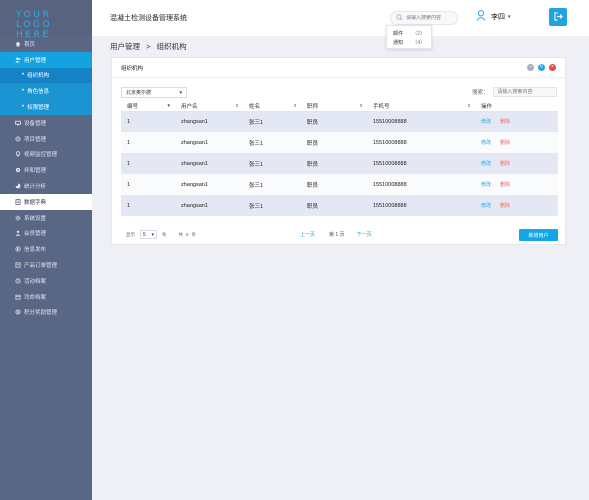  What do you see at coordinates (255, 106) in the screenshot?
I see `column-header-label: 姓名` at bounding box center [255, 106].